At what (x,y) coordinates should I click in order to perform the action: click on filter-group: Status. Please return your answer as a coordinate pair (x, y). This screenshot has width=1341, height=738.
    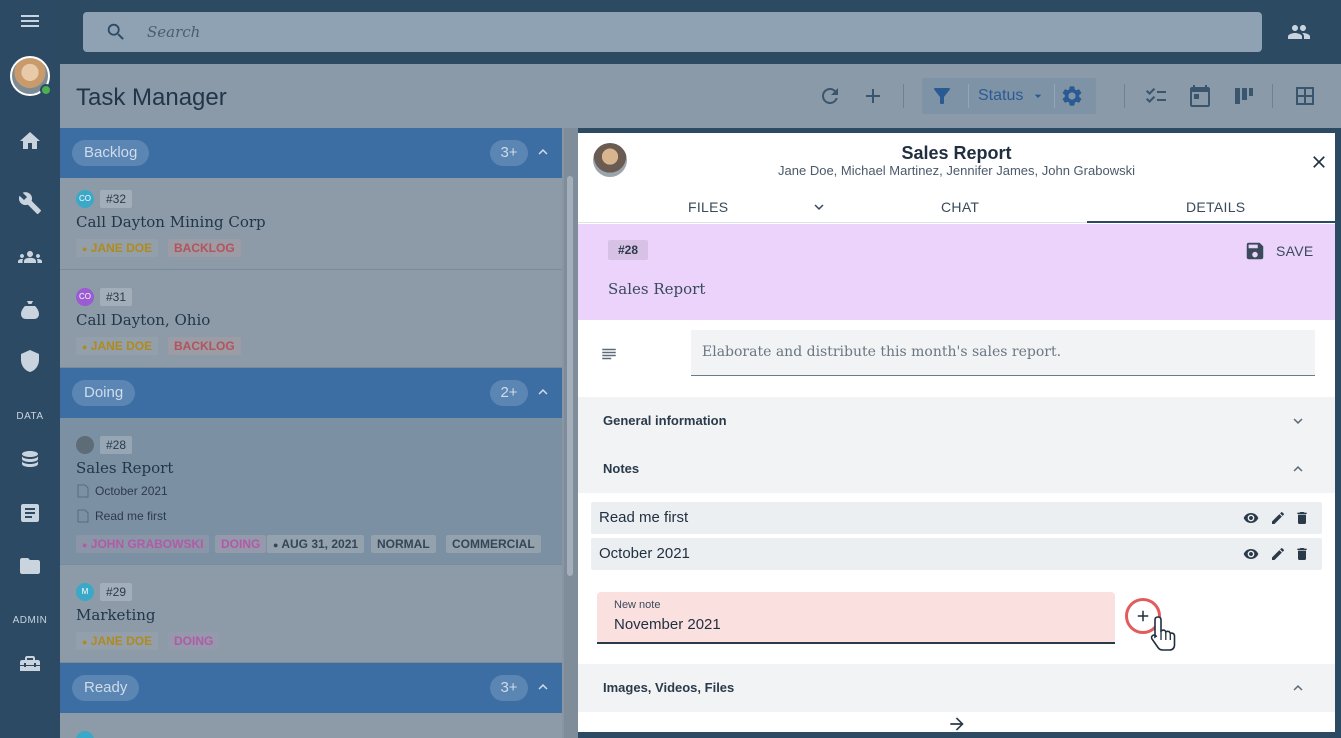
    Looking at the image, I should click on (1009, 96).